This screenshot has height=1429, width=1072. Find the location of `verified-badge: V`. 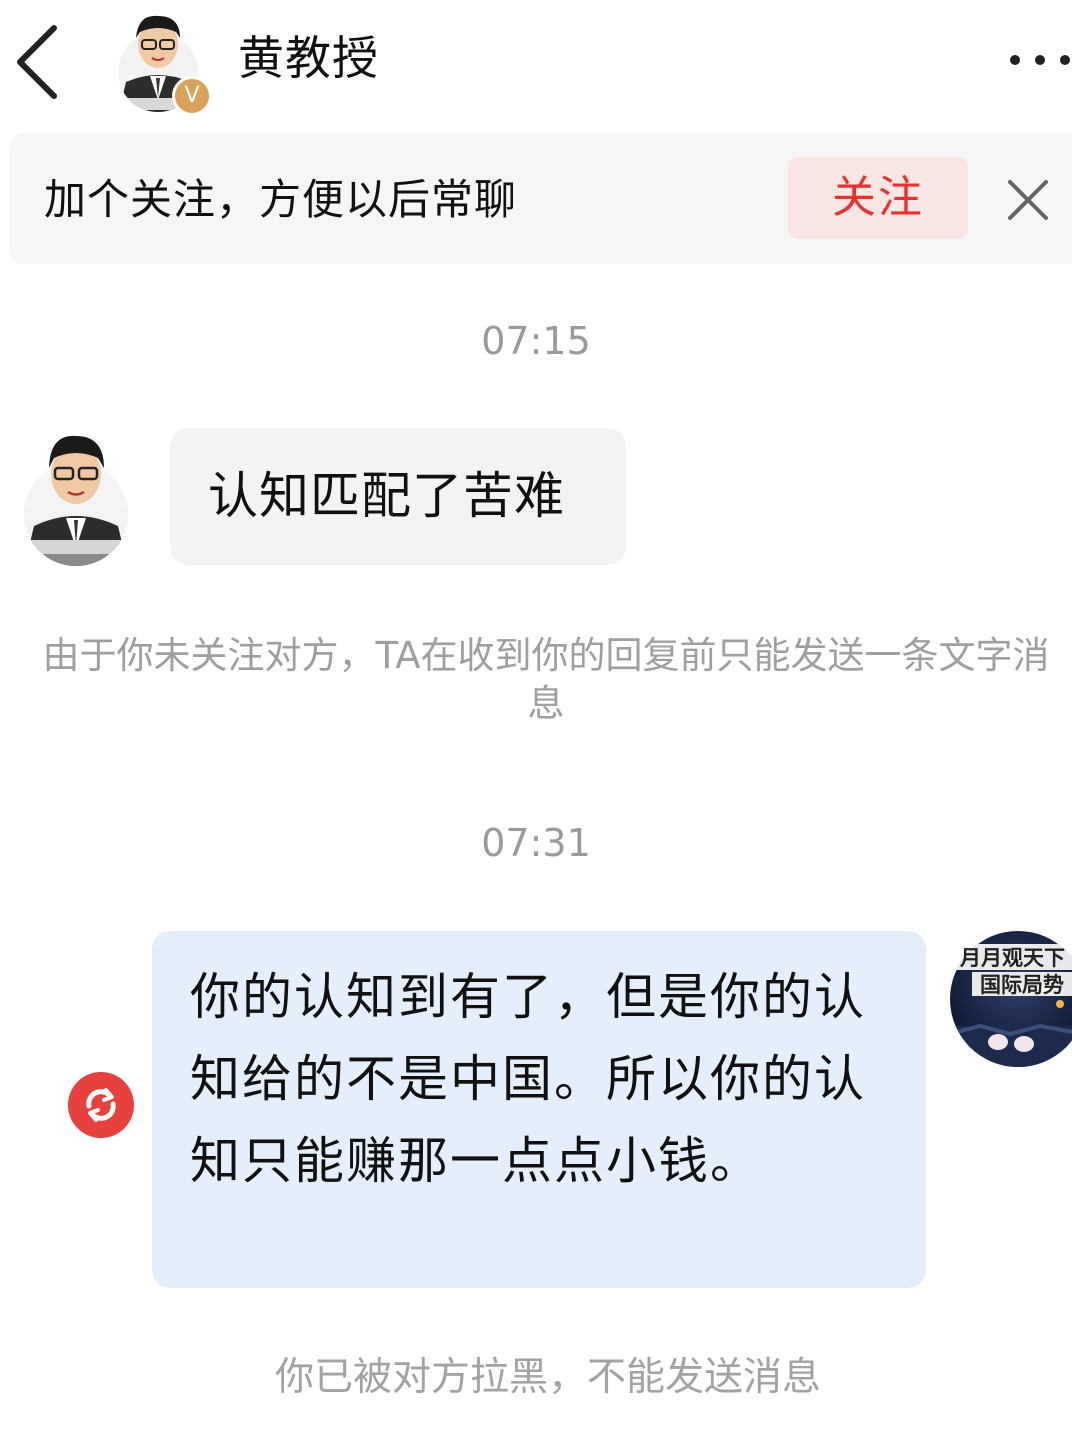

verified-badge: V is located at coordinates (192, 96).